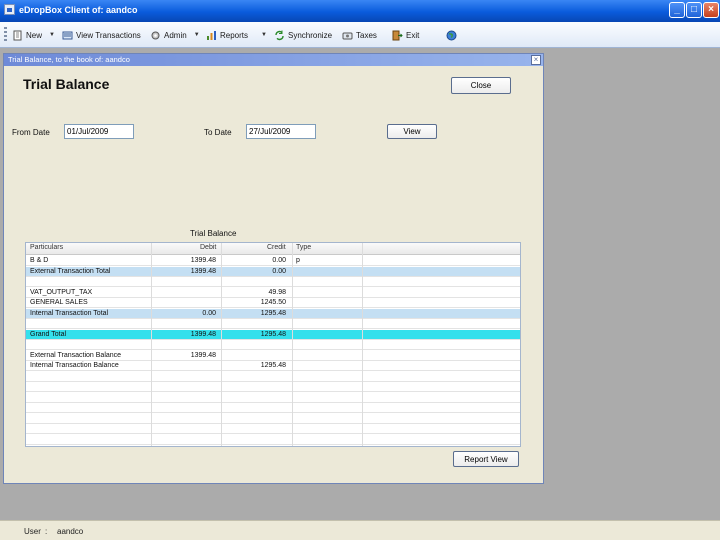 This screenshot has height=540, width=720. I want to click on toolbar-synchronize-button: Synchronize, so click(303, 35).